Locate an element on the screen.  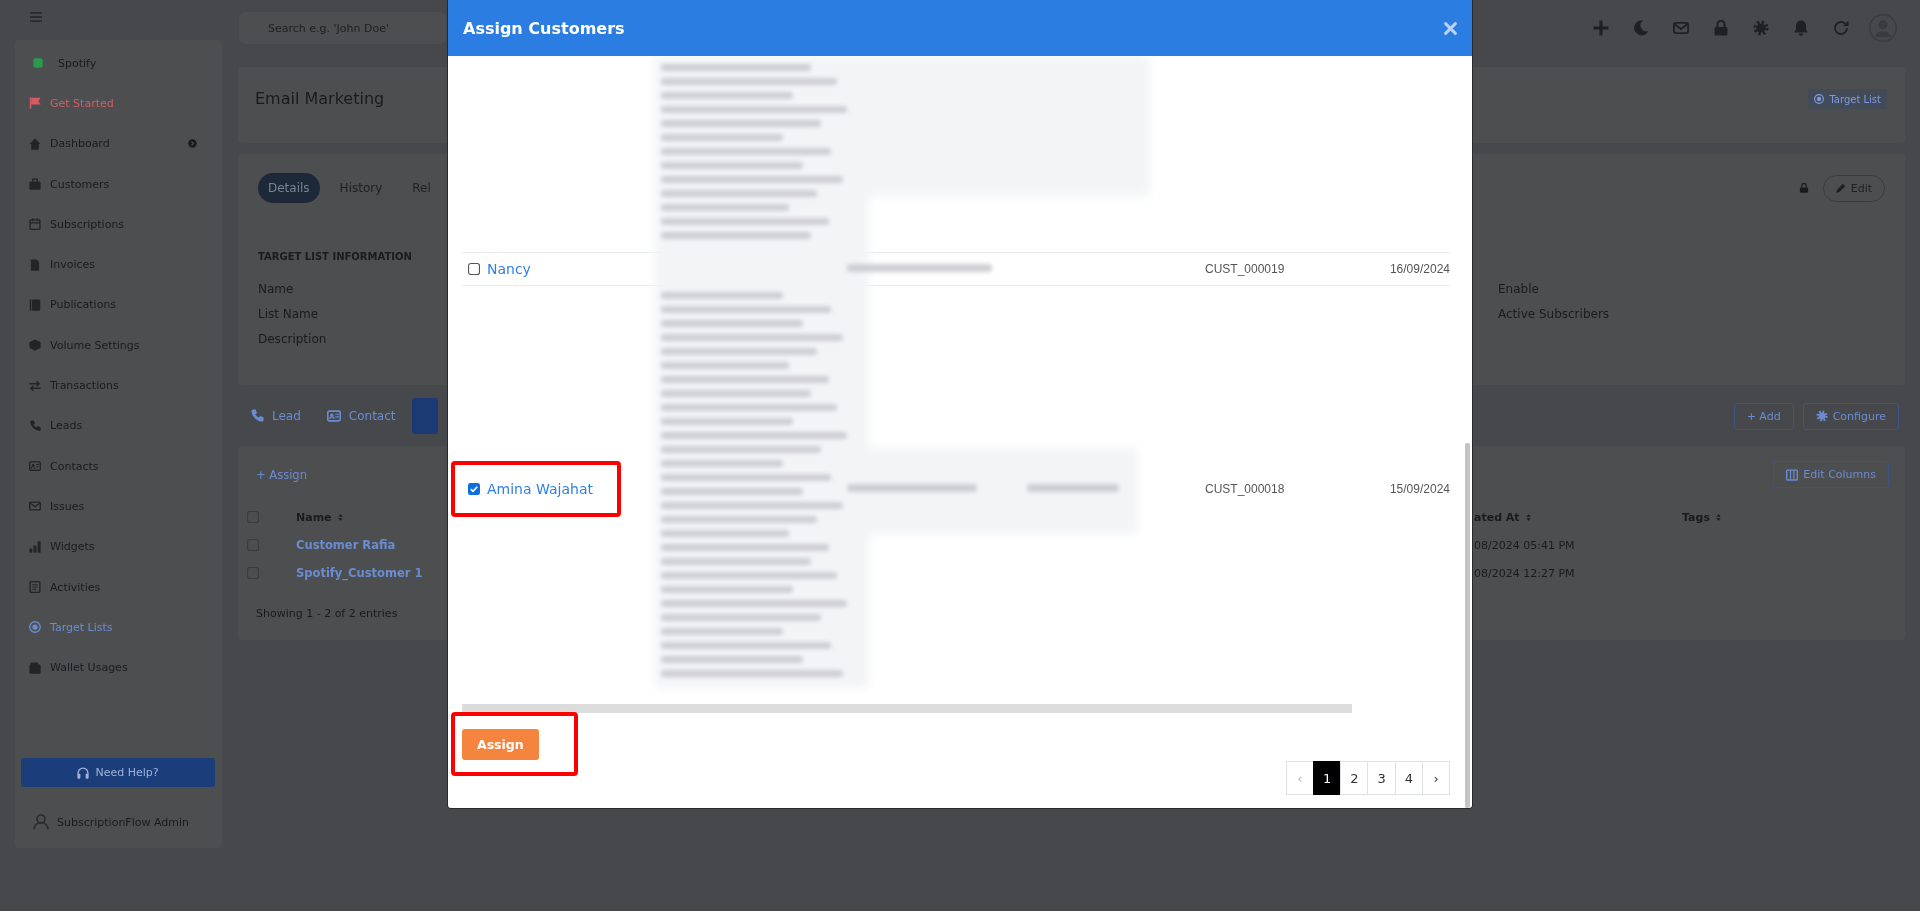
configure-button: Configure is located at coordinates (1850, 416).